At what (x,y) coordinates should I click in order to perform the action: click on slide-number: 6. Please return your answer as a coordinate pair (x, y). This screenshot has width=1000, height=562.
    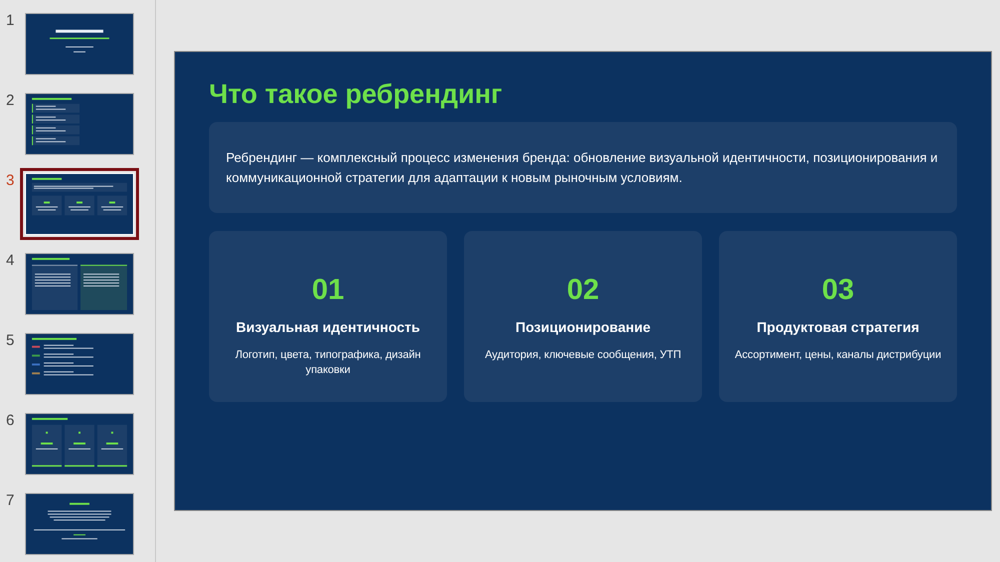
    Looking at the image, I should click on (10, 420).